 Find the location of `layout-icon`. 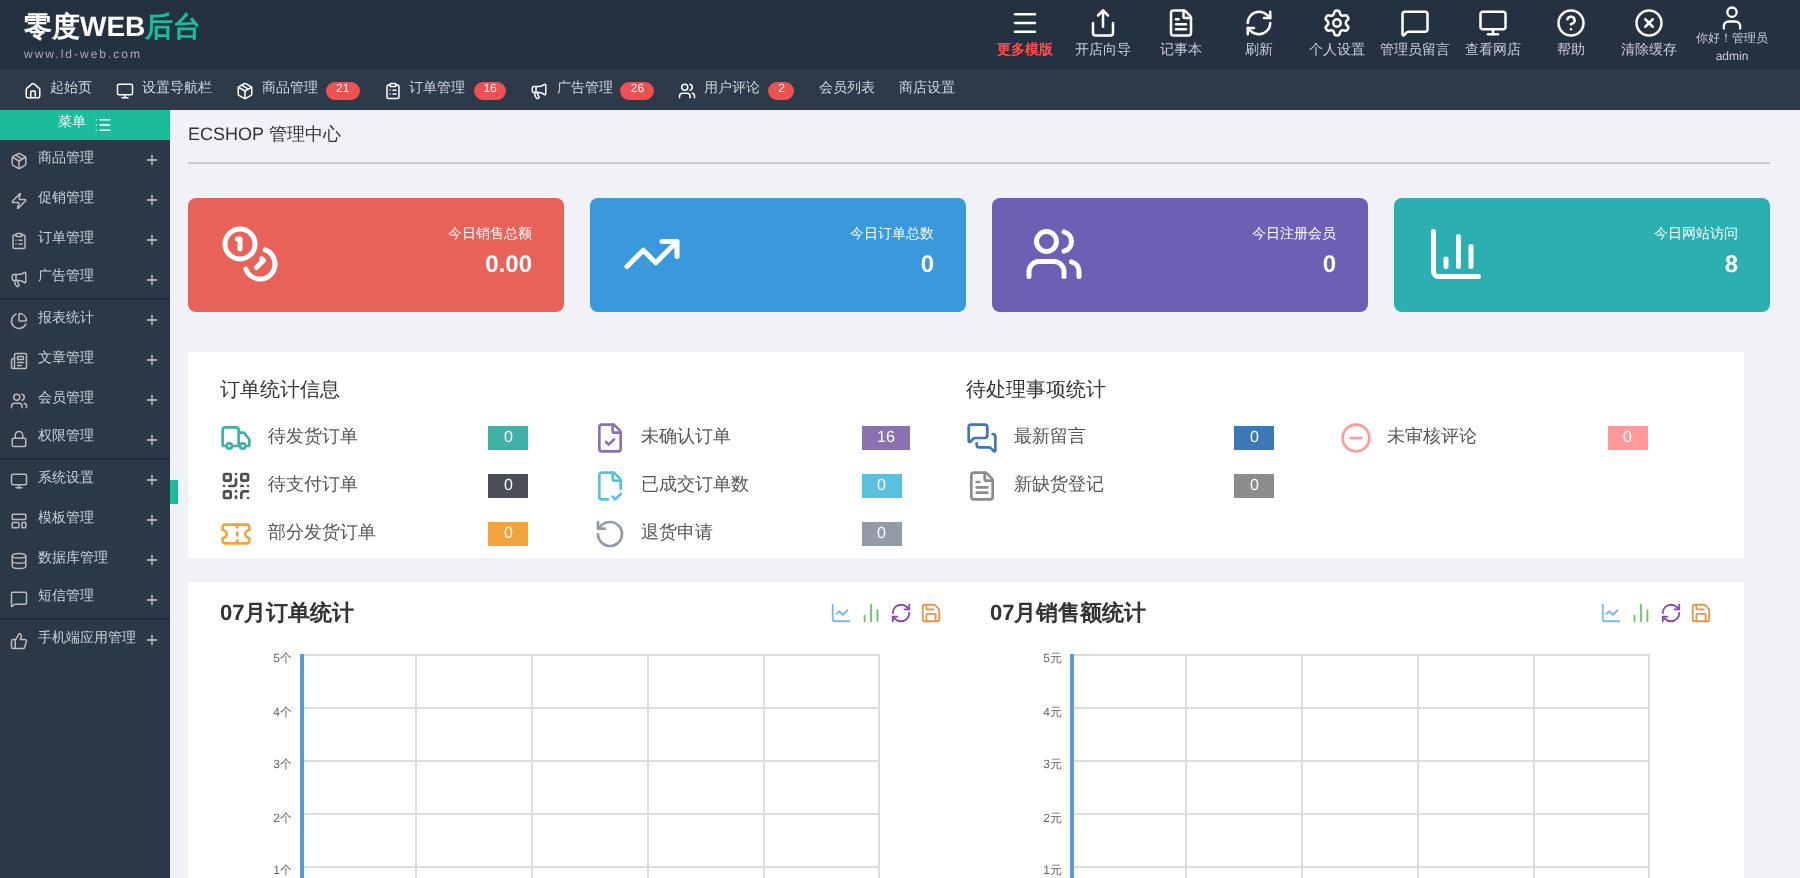

layout-icon is located at coordinates (19, 520).